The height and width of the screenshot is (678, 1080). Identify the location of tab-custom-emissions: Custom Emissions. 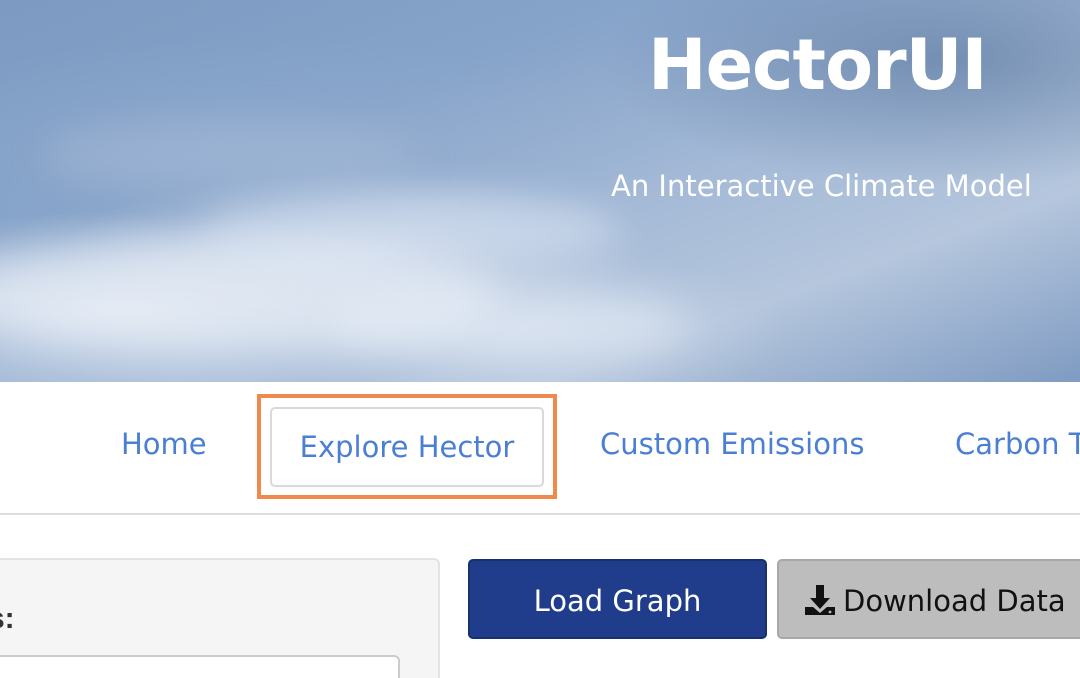
(732, 444).